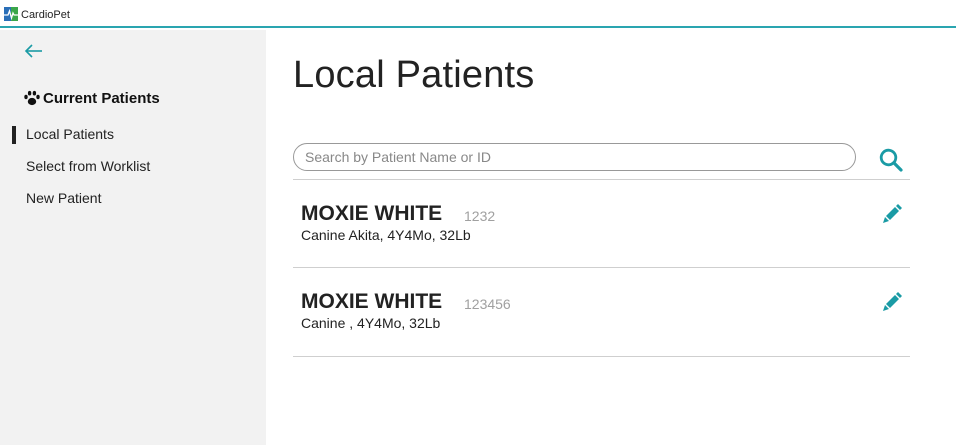 This screenshot has width=956, height=445. I want to click on sidebar-item-new-patient: New Patient, so click(63, 198).